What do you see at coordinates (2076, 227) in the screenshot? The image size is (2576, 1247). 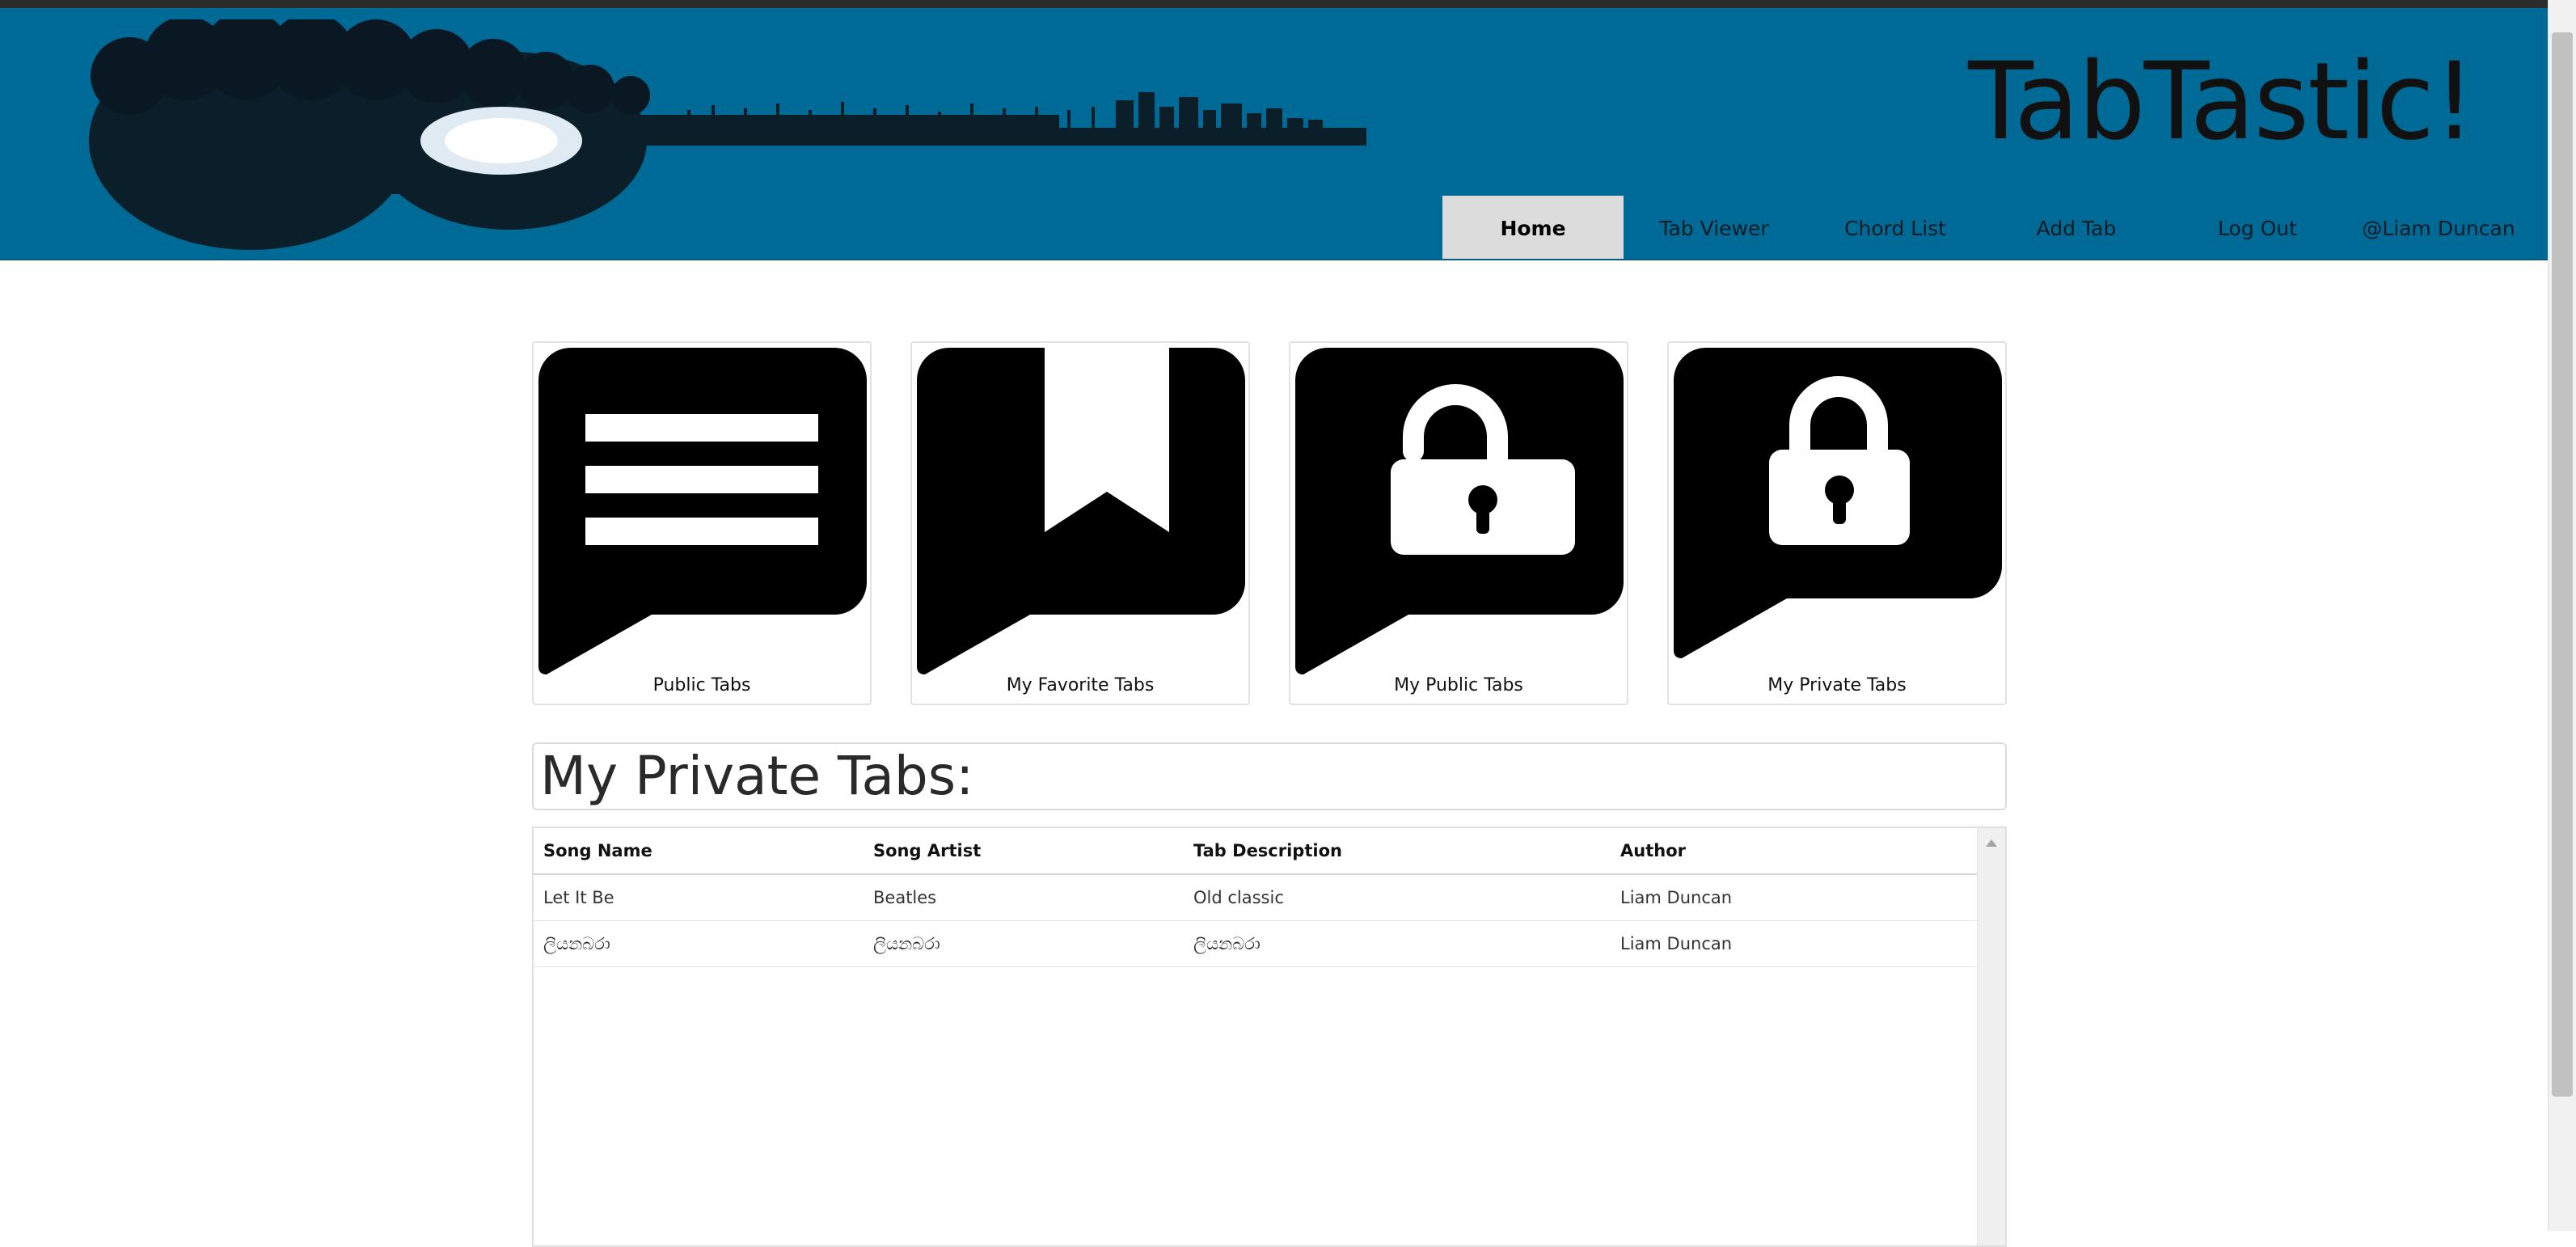 I see `nav-add-tab: Add Tab` at bounding box center [2076, 227].